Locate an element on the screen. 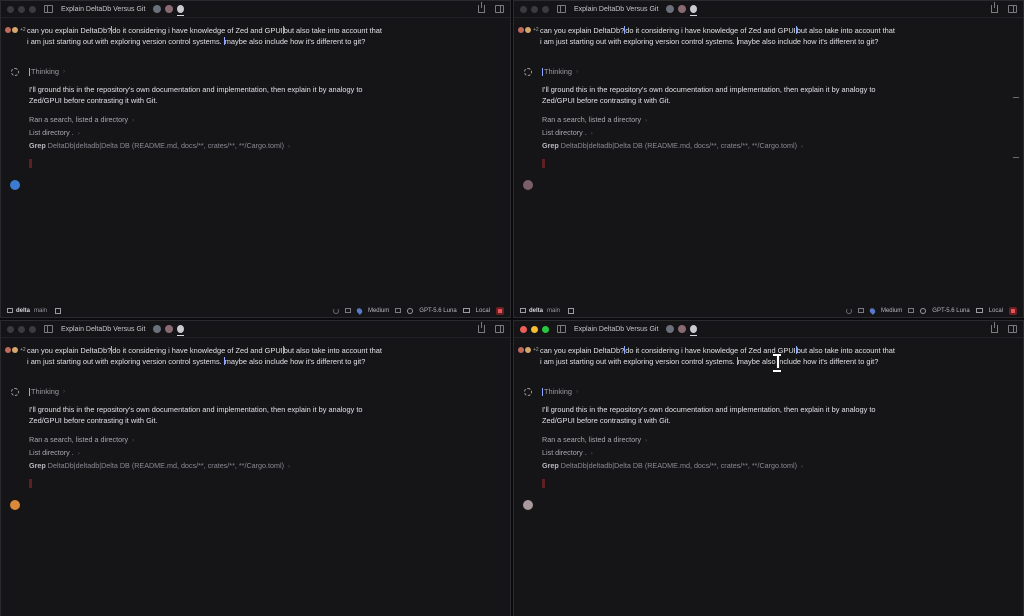  effort-icon is located at coordinates (359, 310).